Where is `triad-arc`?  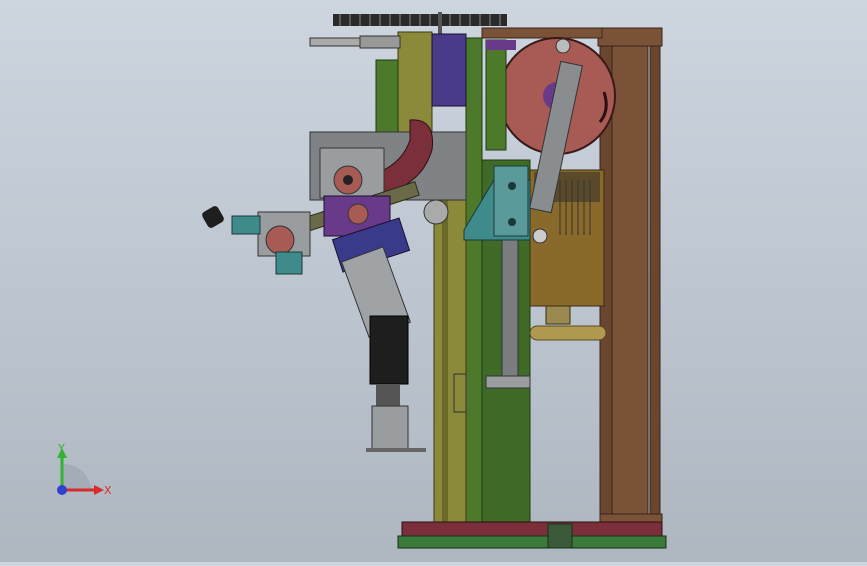
triad-arc is located at coordinates (77, 477).